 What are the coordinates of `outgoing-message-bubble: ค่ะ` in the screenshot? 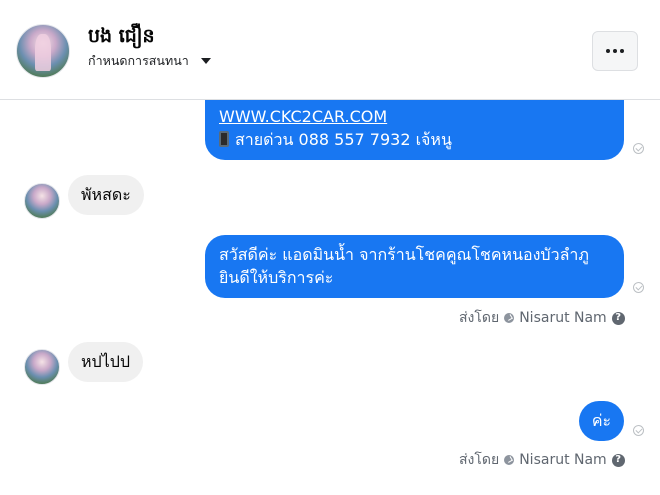 It's located at (601, 421).